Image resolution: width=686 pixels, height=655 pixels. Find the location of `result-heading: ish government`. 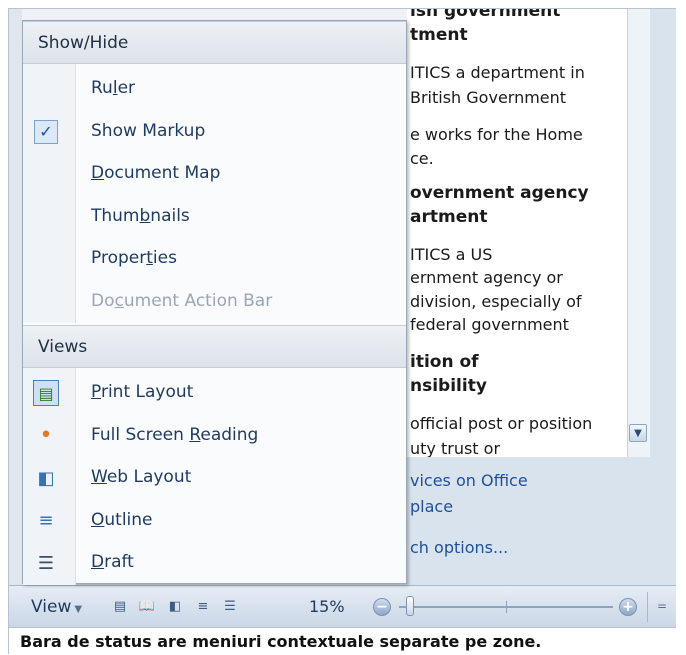

result-heading: ish government is located at coordinates (485, 15).